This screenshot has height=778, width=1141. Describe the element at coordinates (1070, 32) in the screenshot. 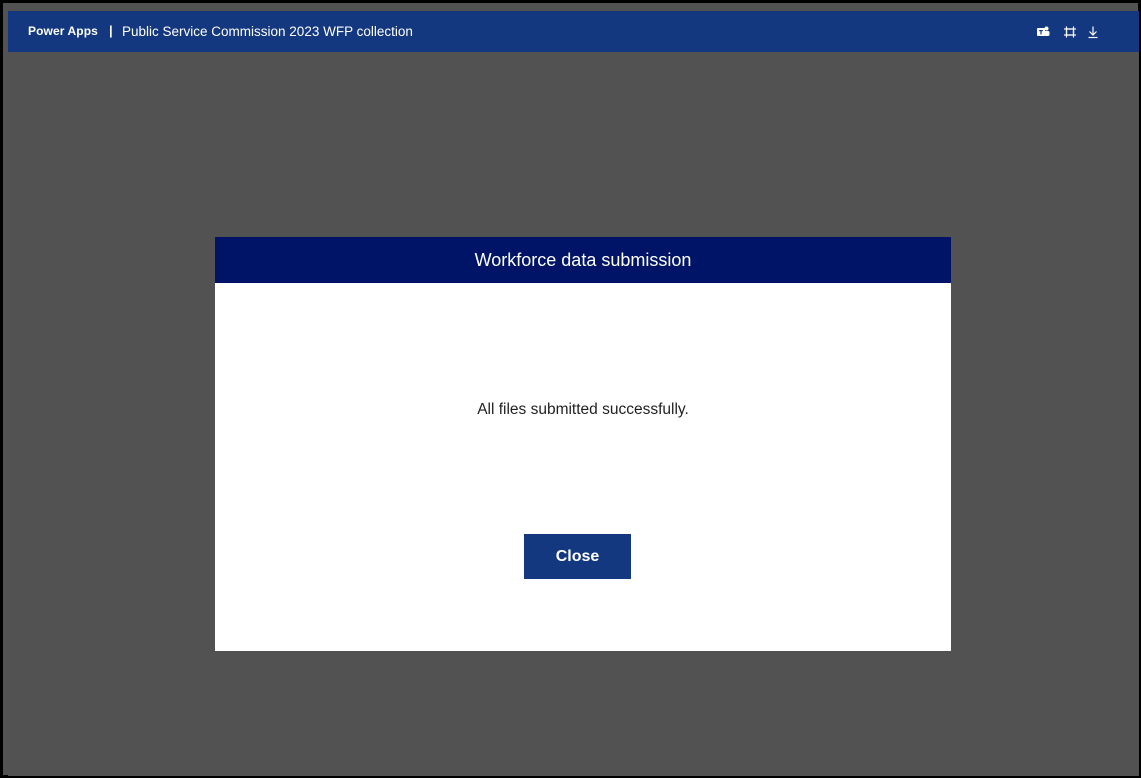

I see `fit-to-window-icon` at that location.